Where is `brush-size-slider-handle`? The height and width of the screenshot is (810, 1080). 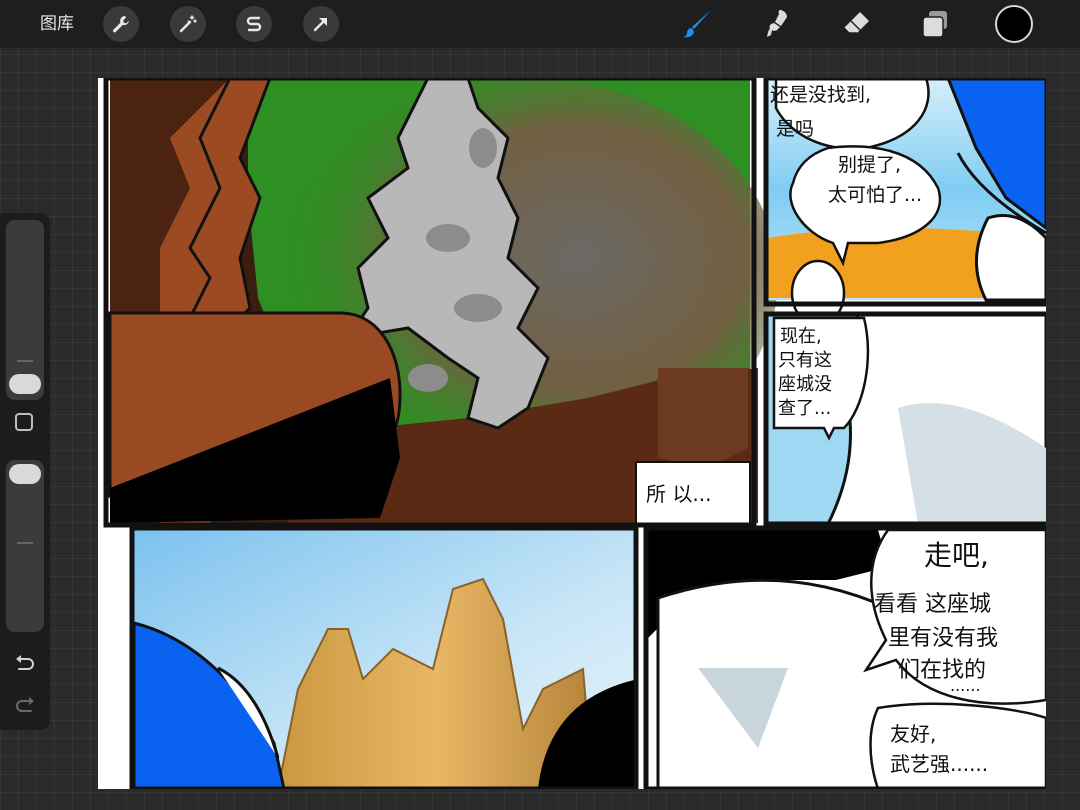 brush-size-slider-handle is located at coordinates (25, 384).